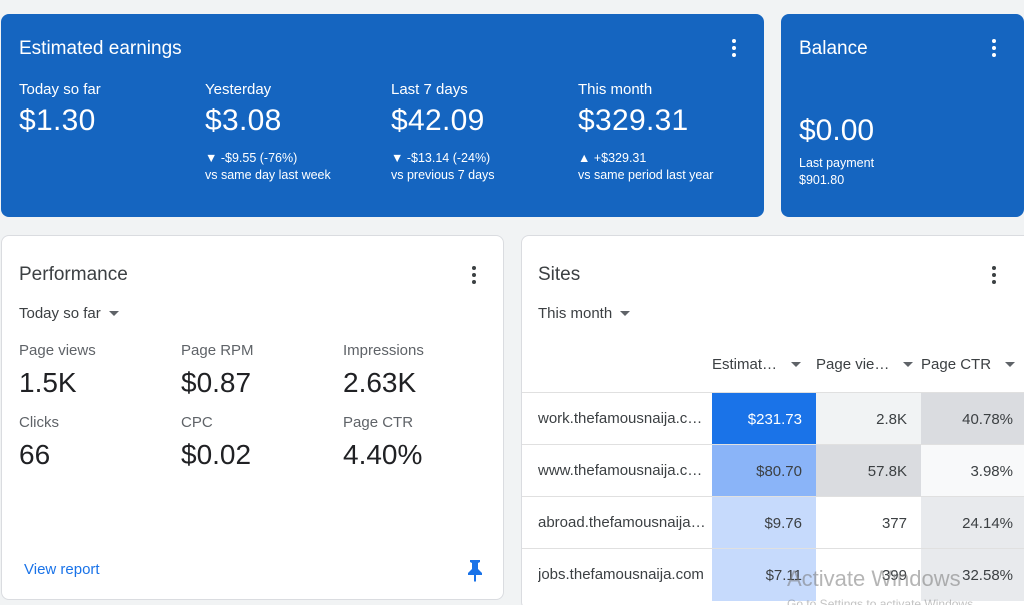 The image size is (1024, 605). I want to click on activate-windows-subtext: Go to Settings to activate Windows., so click(882, 601).